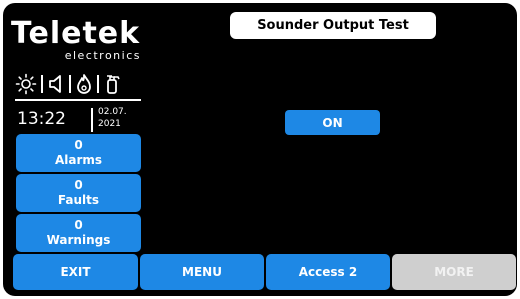 The image size is (520, 299). Describe the element at coordinates (112, 118) in the screenshot. I see `clock-date: 02.07. 2021` at that location.